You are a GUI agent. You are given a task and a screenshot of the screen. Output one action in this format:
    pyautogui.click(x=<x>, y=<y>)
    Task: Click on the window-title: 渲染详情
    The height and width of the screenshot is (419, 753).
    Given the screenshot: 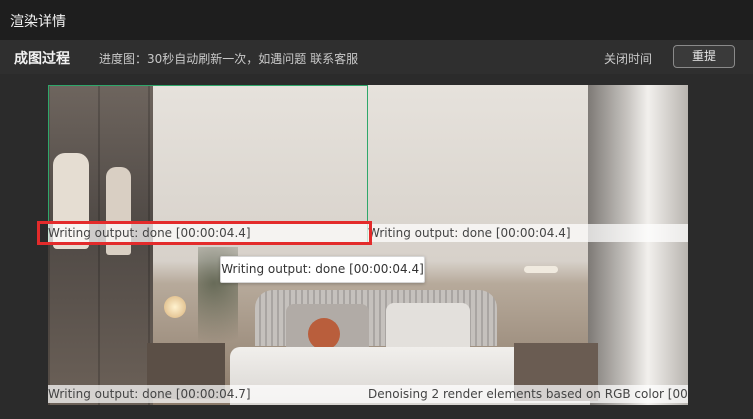 What is the action you would take?
    pyautogui.click(x=38, y=22)
    